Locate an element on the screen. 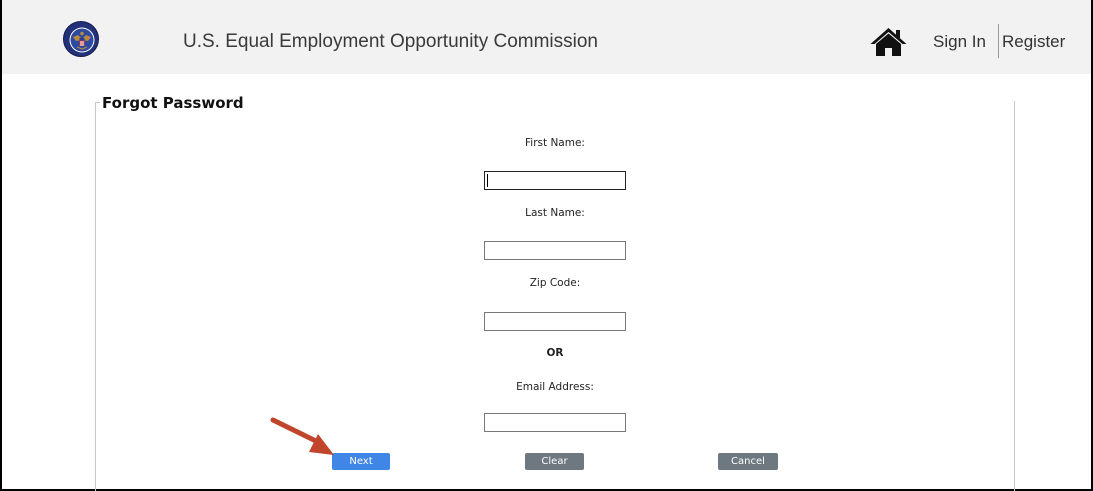  zip-code-field is located at coordinates (555, 321).